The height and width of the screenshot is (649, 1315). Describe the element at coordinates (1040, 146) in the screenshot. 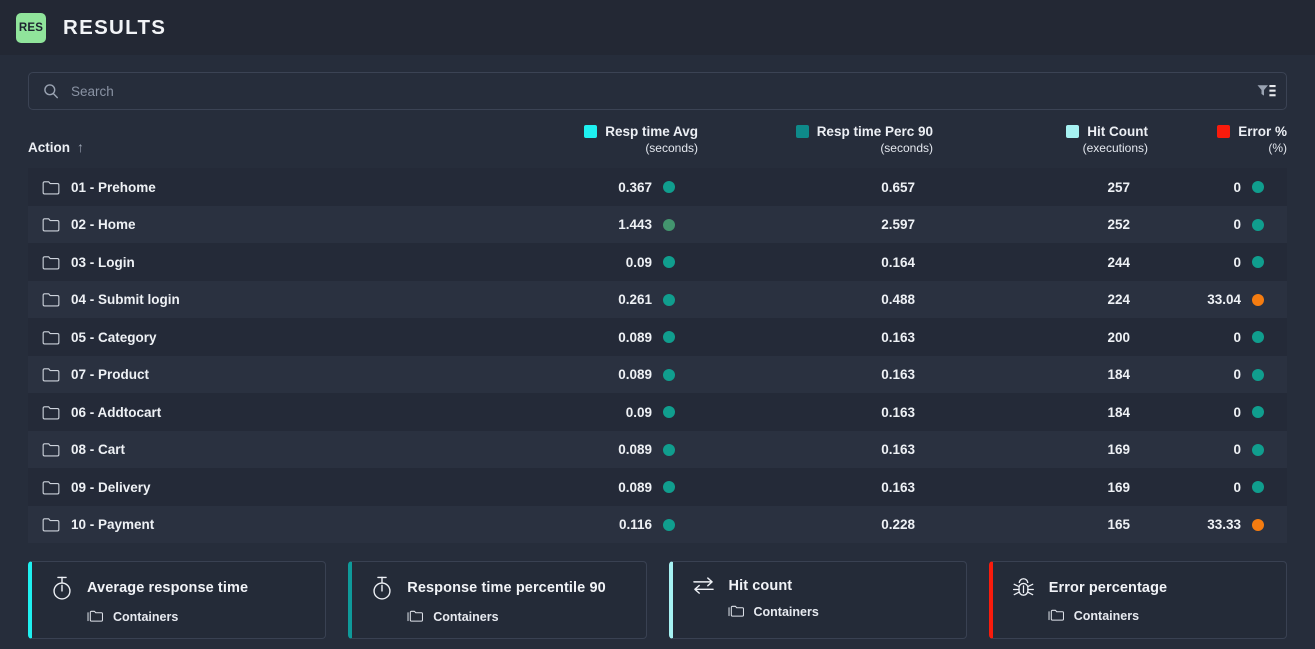

I see `column-header-hit-count: Hit Count (executions)` at that location.